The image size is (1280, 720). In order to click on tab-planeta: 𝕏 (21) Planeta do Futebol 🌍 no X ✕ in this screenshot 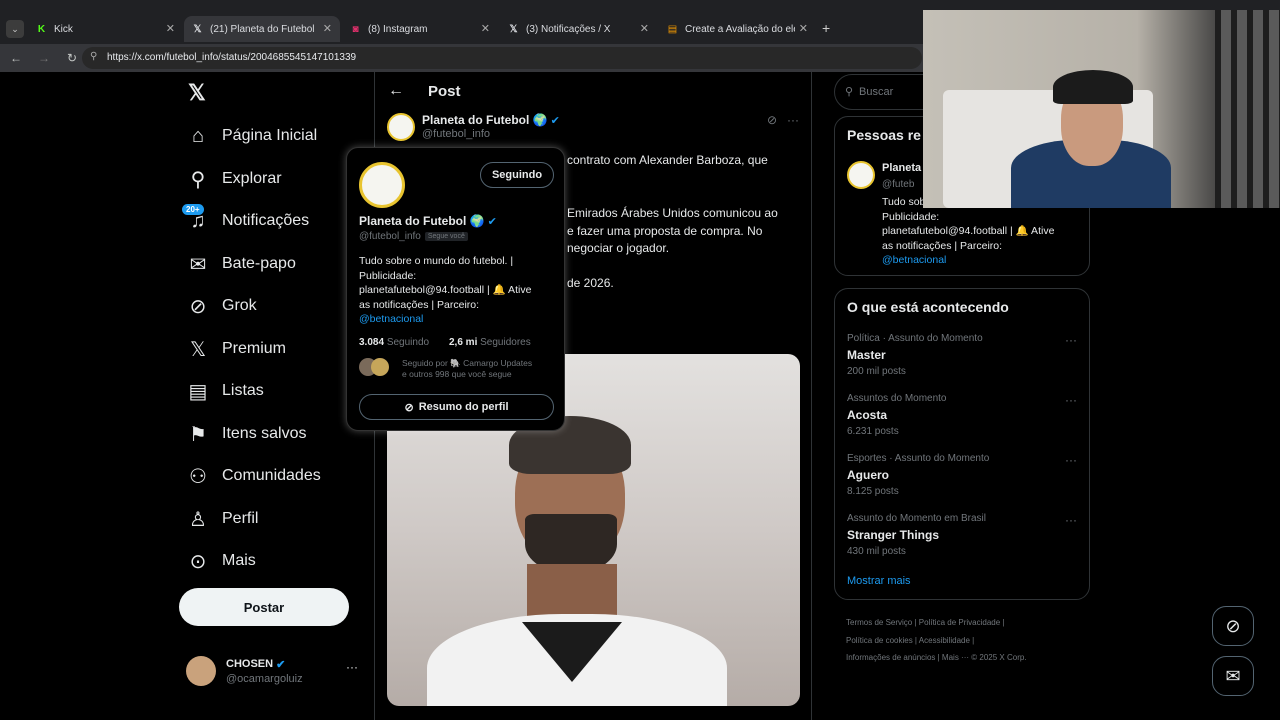, I will do `click(262, 29)`.